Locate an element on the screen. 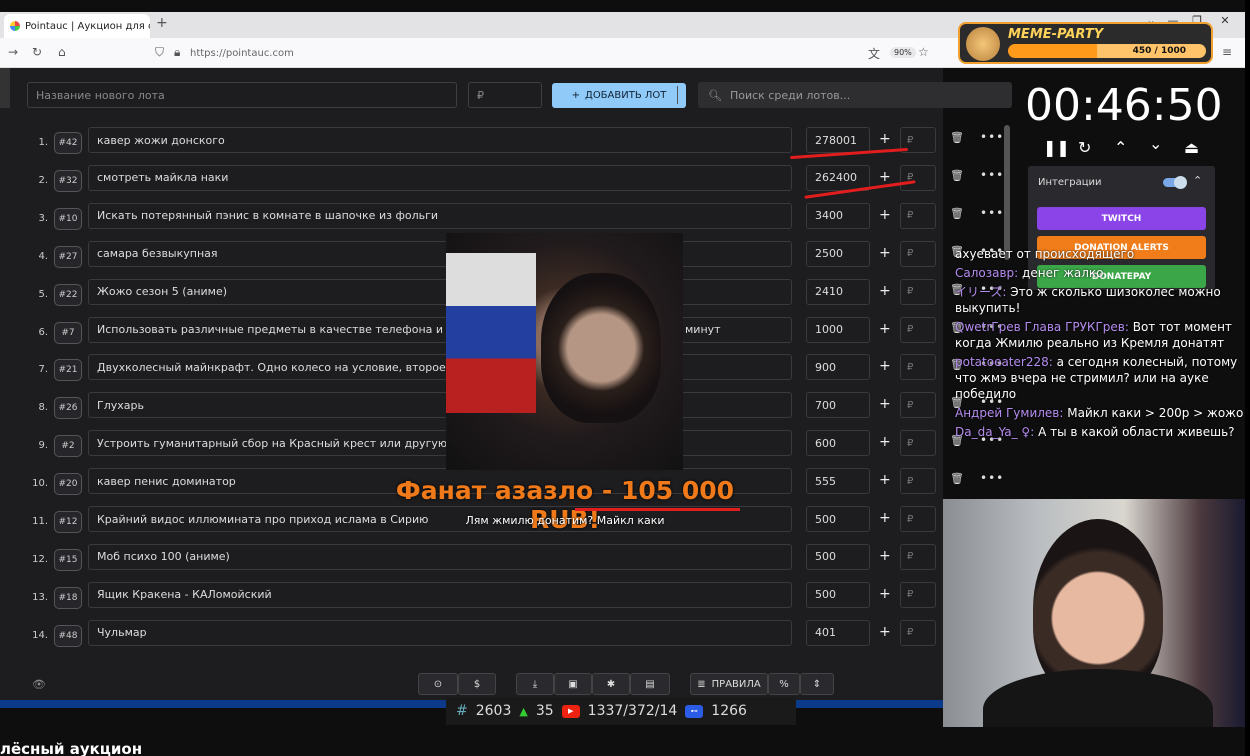 The image size is (1250, 756). lot-name-field: Ящик Кракена - КАЛомойский is located at coordinates (440, 594).